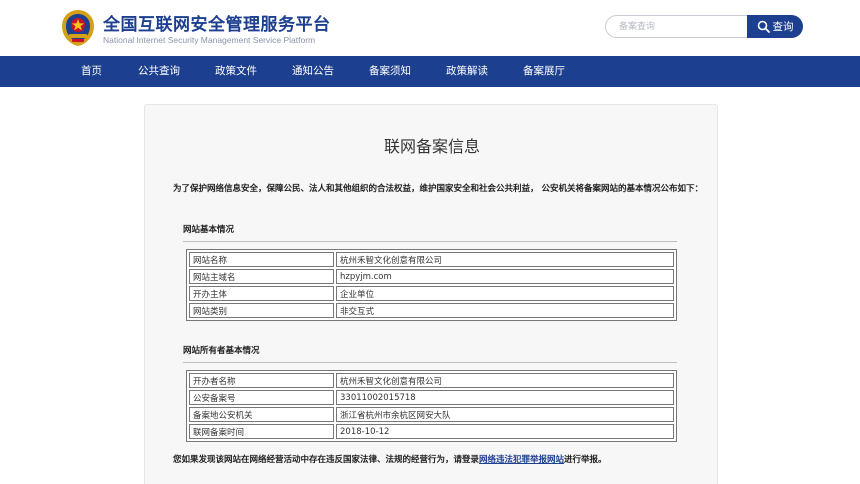 Image resolution: width=860 pixels, height=484 pixels. I want to click on table-value: 企业单位, so click(505, 293).